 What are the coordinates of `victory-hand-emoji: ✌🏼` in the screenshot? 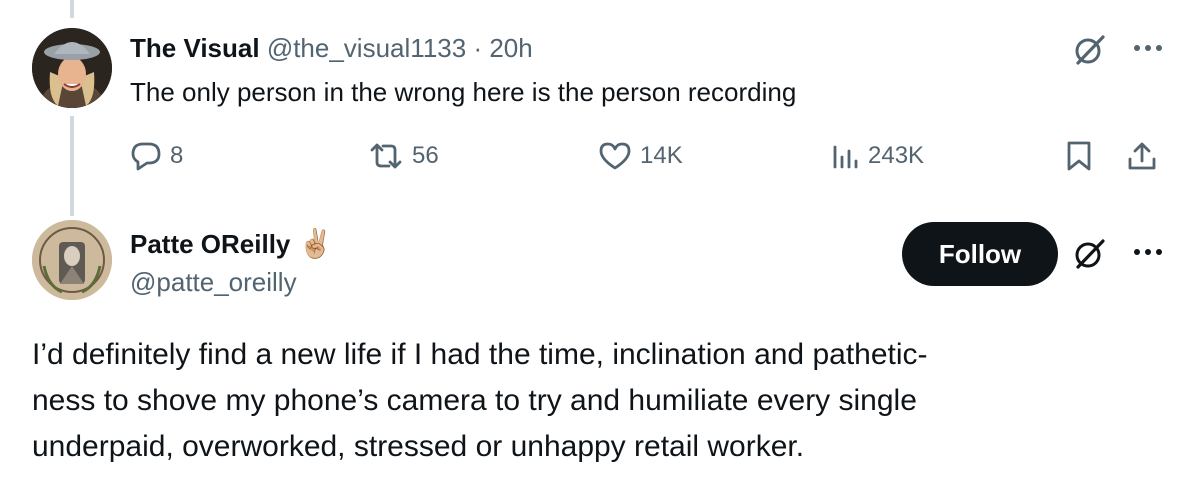 It's located at (316, 243).